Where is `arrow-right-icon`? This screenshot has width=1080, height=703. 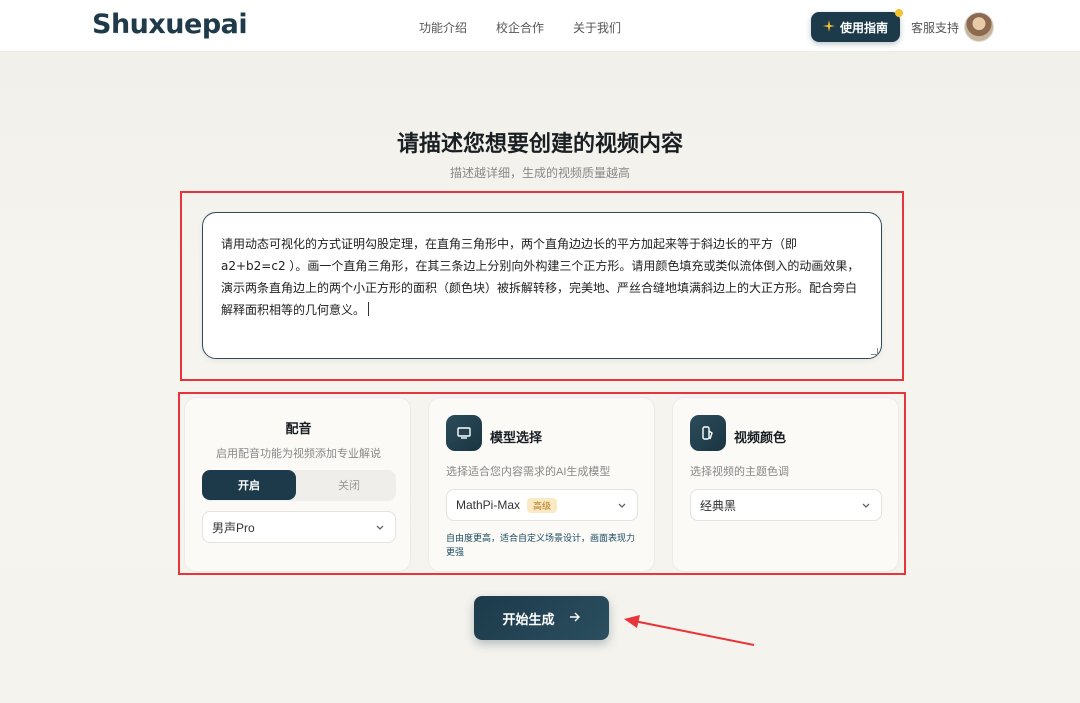 arrow-right-icon is located at coordinates (575, 618).